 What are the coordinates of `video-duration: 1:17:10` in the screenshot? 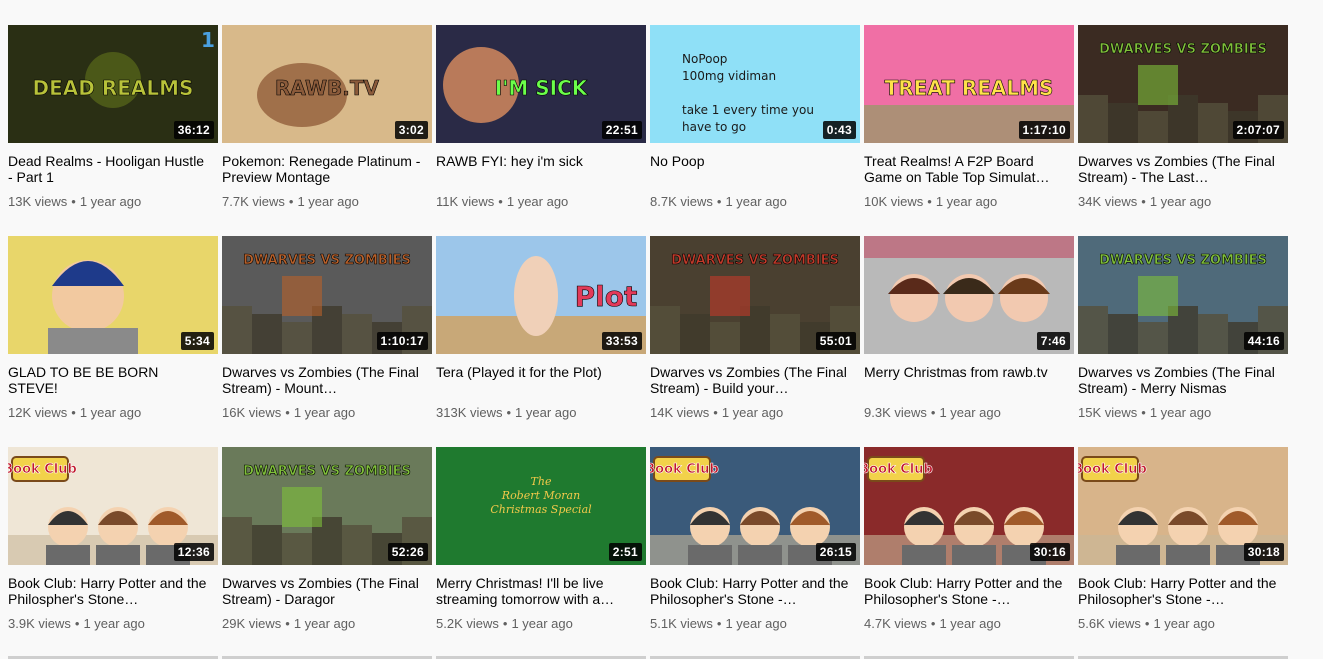 It's located at (1044, 130).